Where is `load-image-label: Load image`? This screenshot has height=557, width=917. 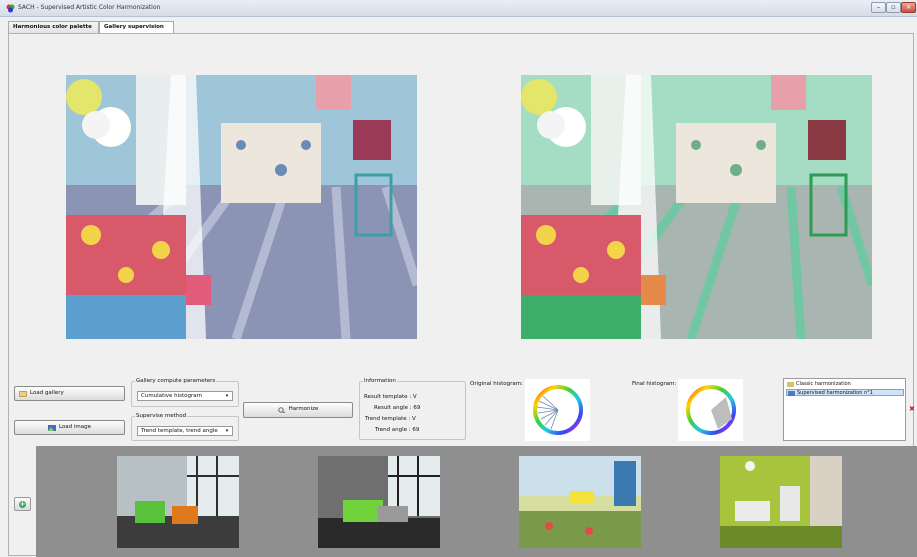 load-image-label: Load image is located at coordinates (75, 426).